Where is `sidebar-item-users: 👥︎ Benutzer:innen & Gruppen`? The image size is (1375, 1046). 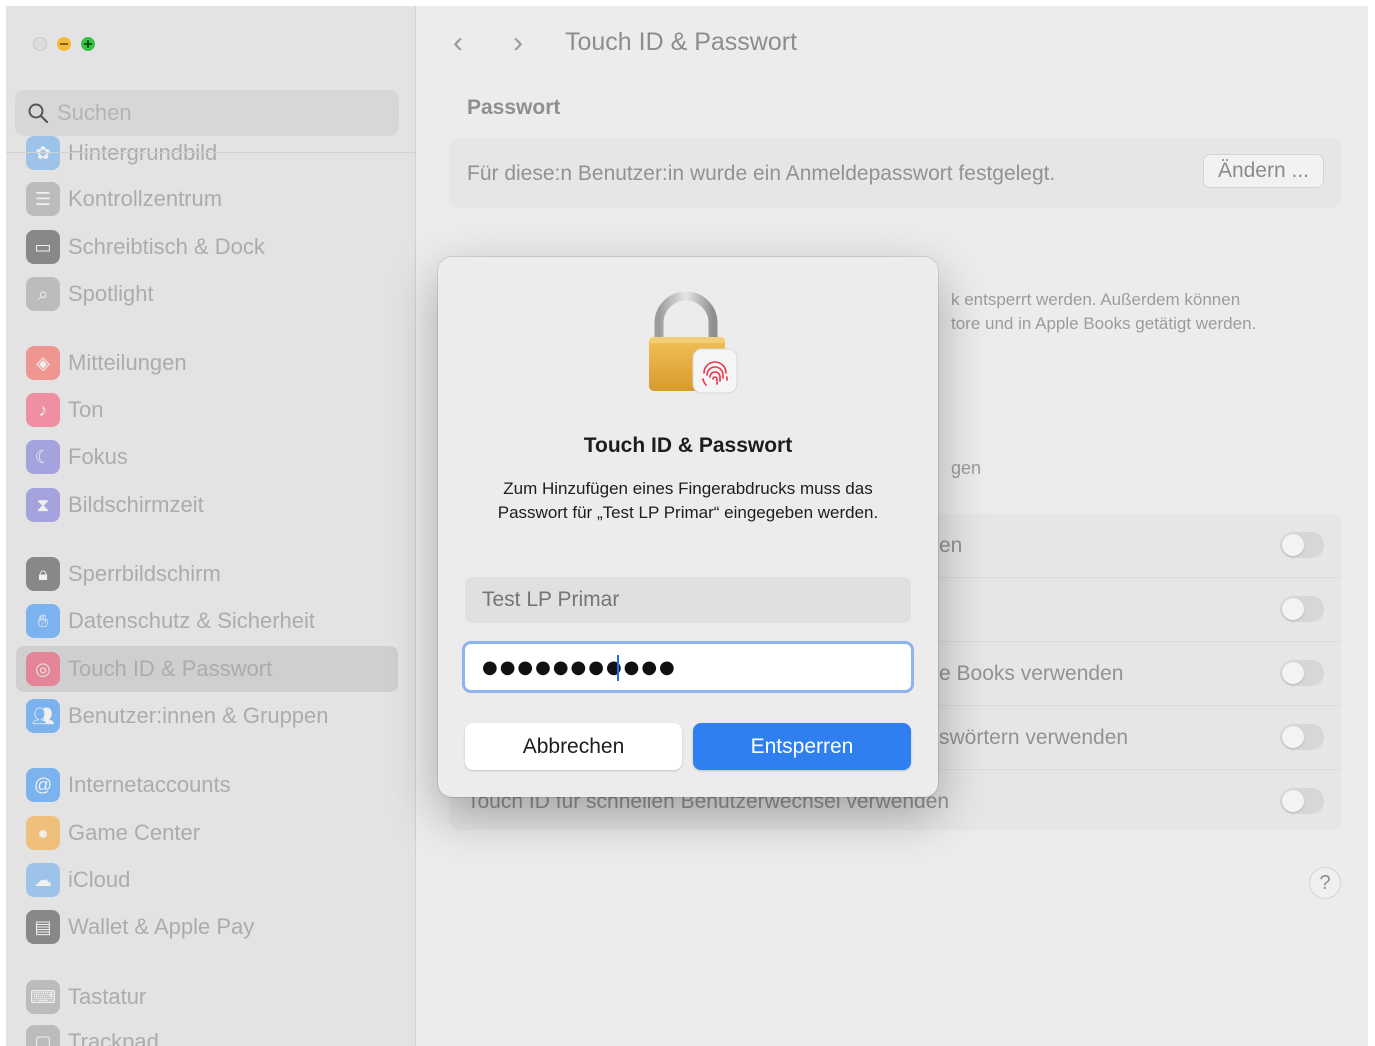 sidebar-item-users: 👥︎ Benutzer:innen & Gruppen is located at coordinates (207, 716).